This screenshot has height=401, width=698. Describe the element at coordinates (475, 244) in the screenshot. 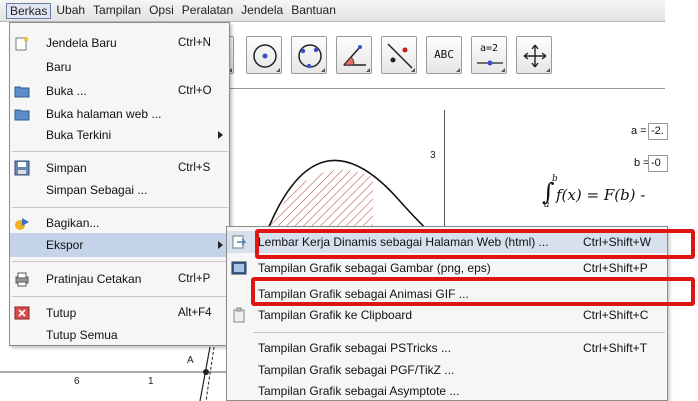

I see `highlight-box-html-export` at that location.